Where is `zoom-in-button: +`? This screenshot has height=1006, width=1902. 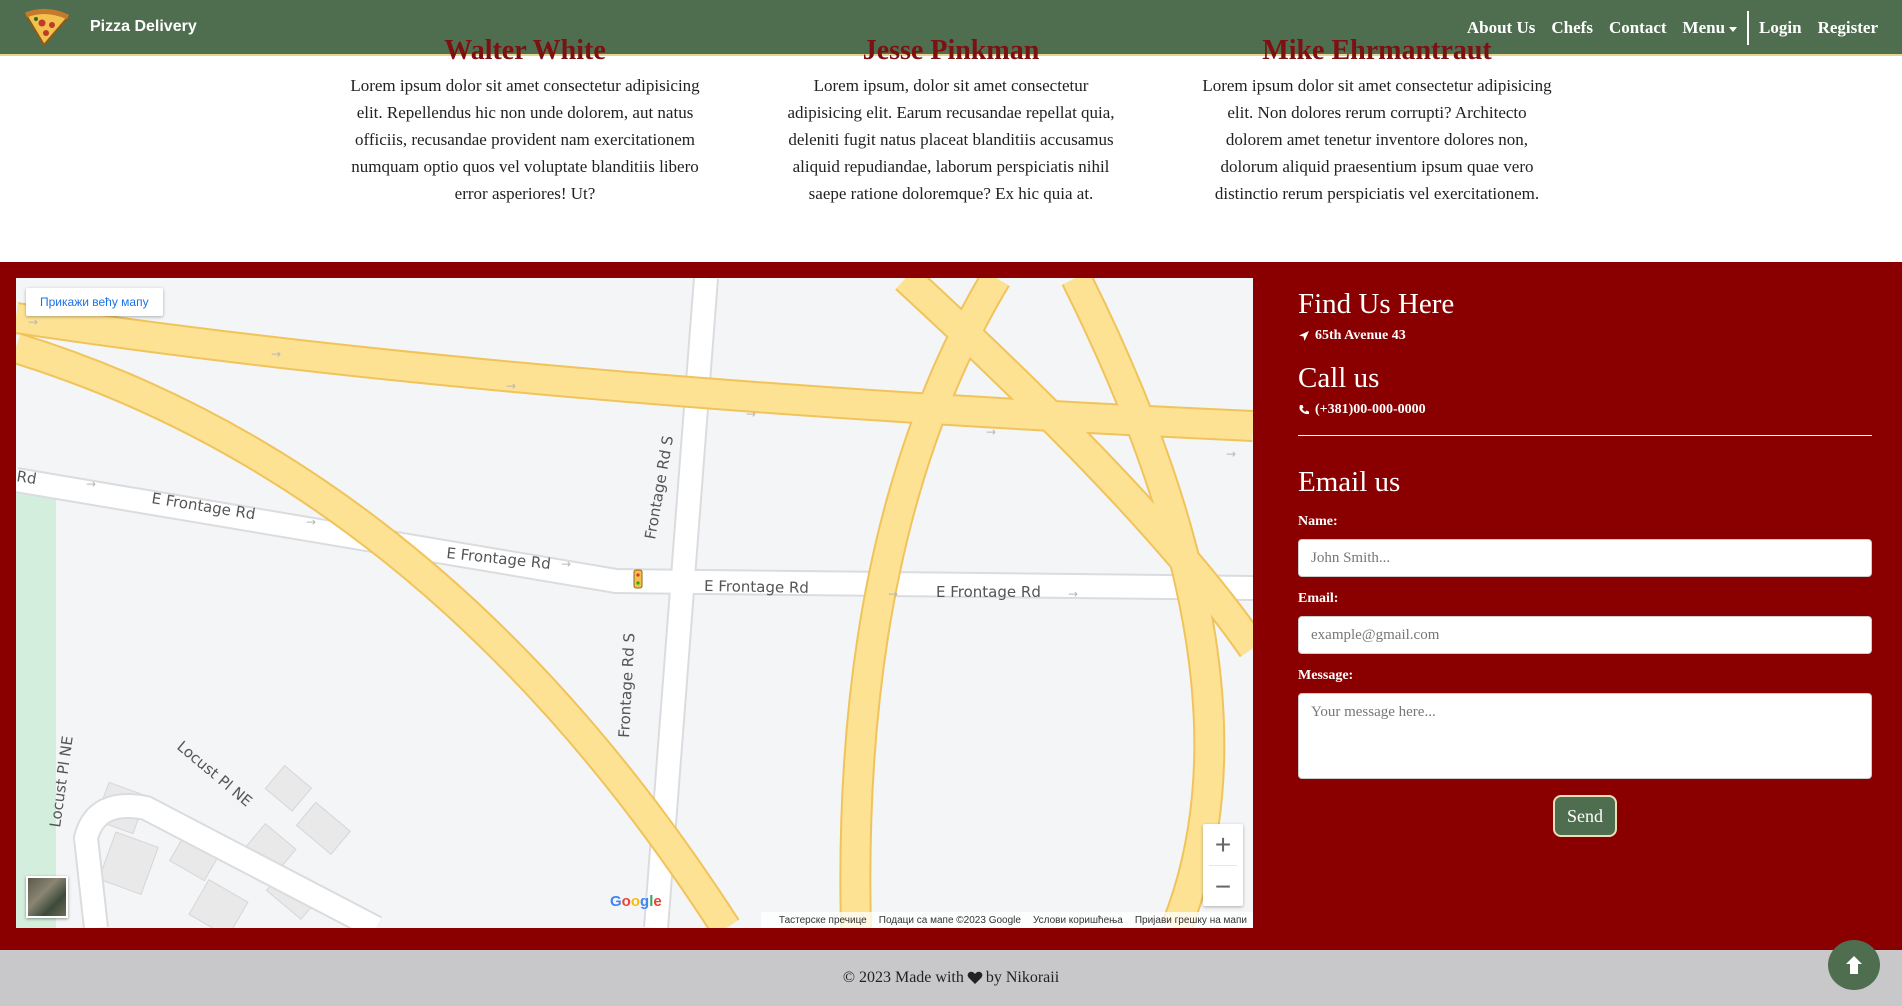 zoom-in-button: + is located at coordinates (1223, 844).